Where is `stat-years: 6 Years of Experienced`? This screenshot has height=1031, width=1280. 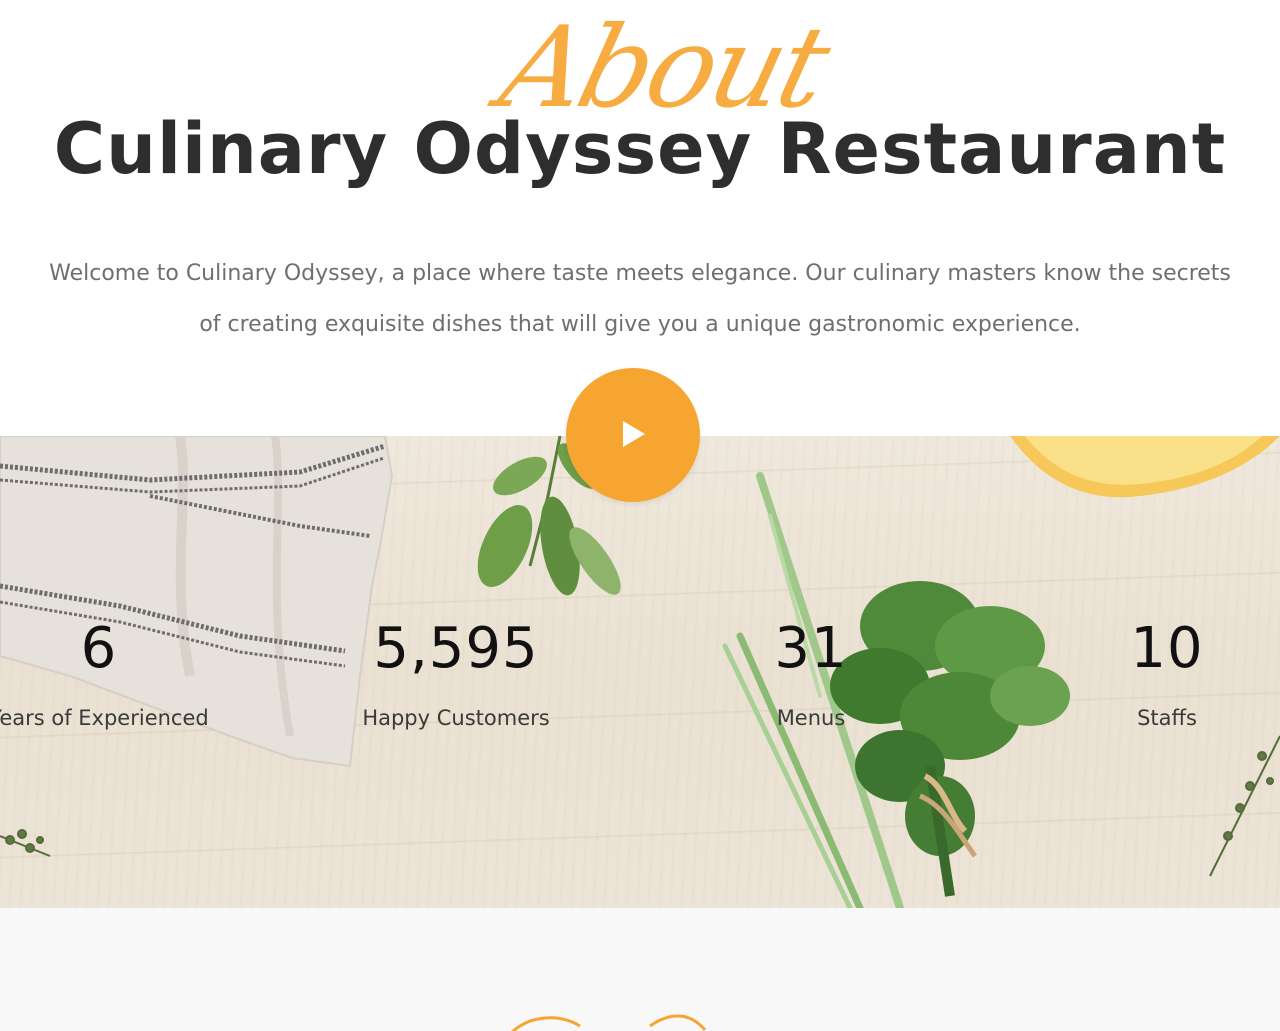
stat-years: 6 Years of Experienced is located at coordinates (114, 672).